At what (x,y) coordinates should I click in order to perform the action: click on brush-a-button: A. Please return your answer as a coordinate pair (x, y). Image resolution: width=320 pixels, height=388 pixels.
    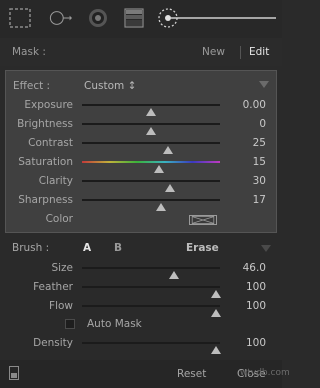
    Looking at the image, I should click on (87, 248).